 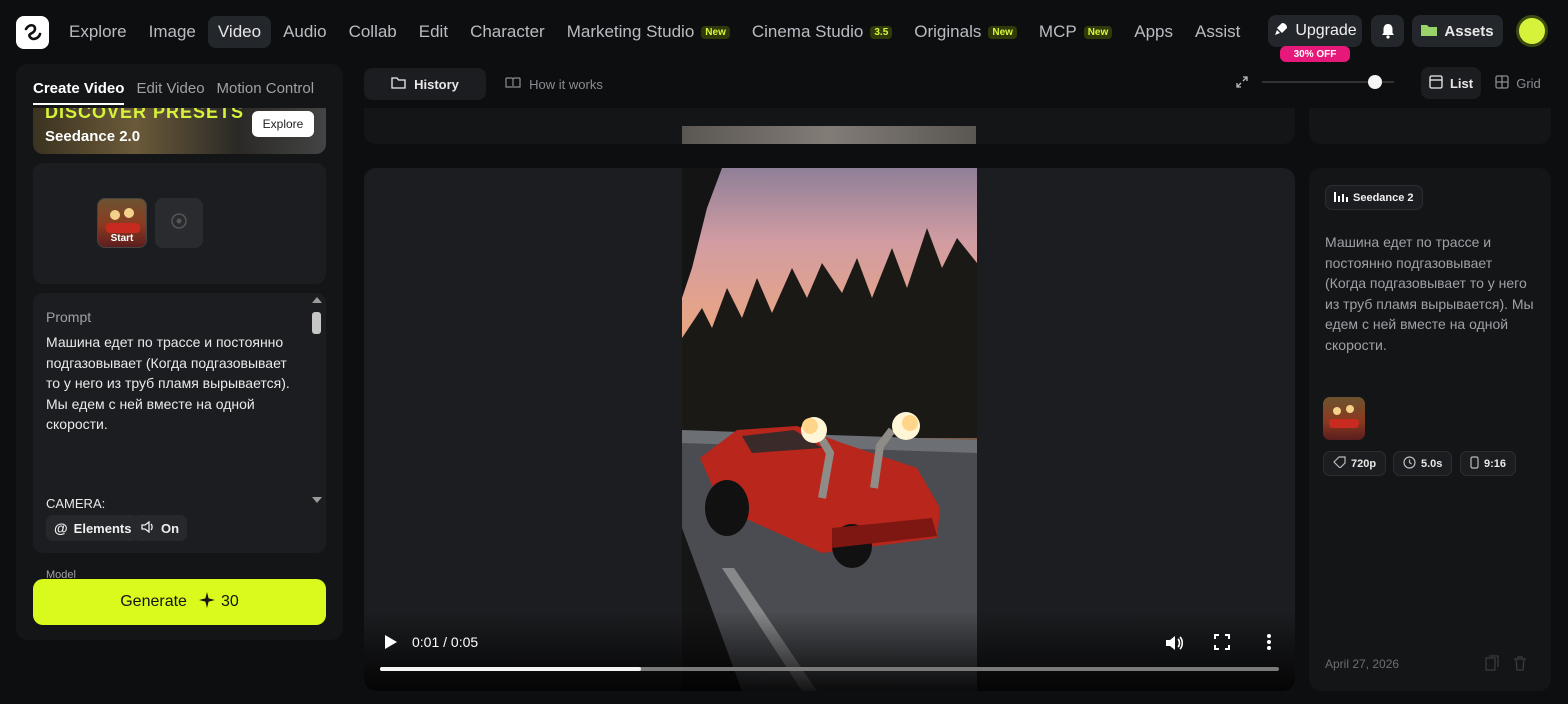 I want to click on tab-edit-video: Edit Video, so click(x=170, y=92).